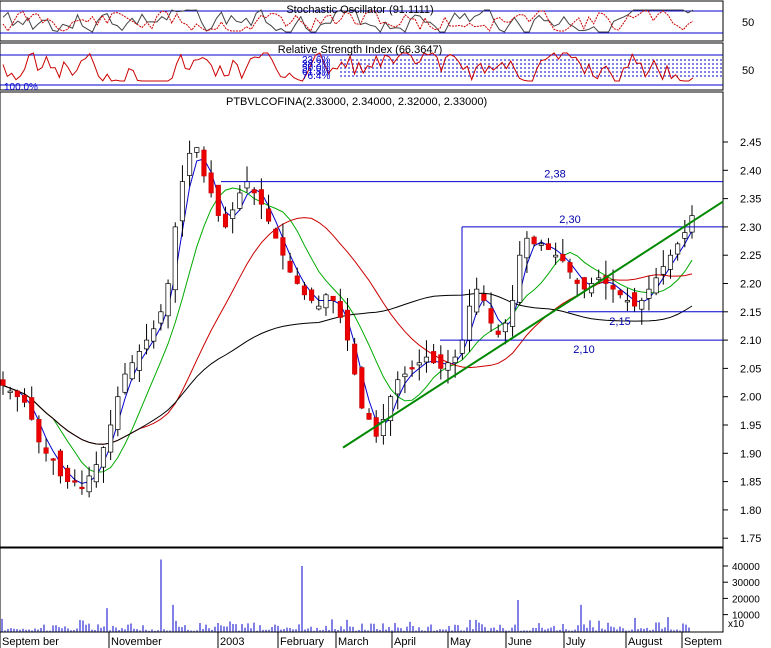 This screenshot has width=771, height=648. I want to click on volume-bars, so click(345, 595).